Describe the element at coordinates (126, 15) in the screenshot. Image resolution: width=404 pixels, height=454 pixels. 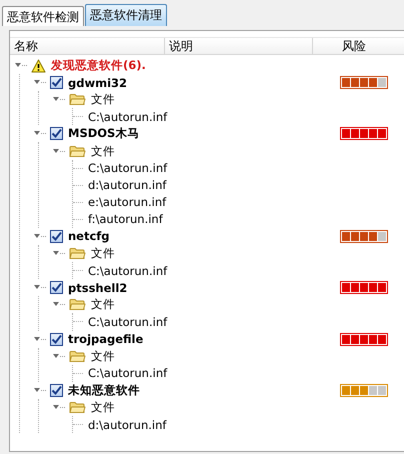
I see `tab: 恶意软件清理` at that location.